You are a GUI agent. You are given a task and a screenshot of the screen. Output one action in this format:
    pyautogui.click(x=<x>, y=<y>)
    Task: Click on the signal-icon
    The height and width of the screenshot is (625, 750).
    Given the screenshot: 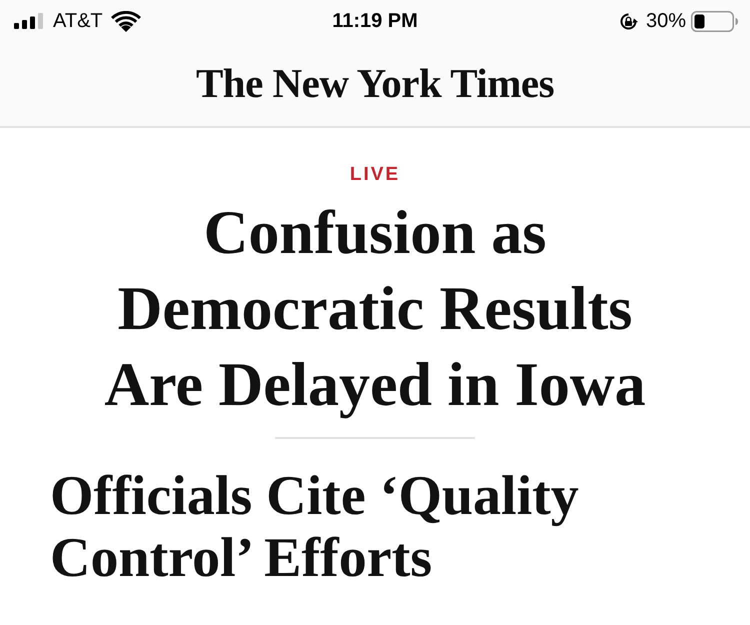 What is the action you would take?
    pyautogui.click(x=29, y=21)
    